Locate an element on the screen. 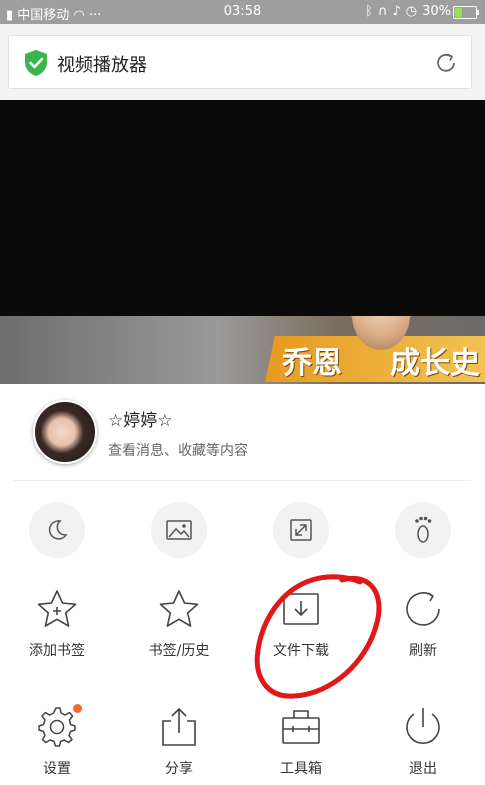  profile-name: ☆婷婷☆ is located at coordinates (140, 421).